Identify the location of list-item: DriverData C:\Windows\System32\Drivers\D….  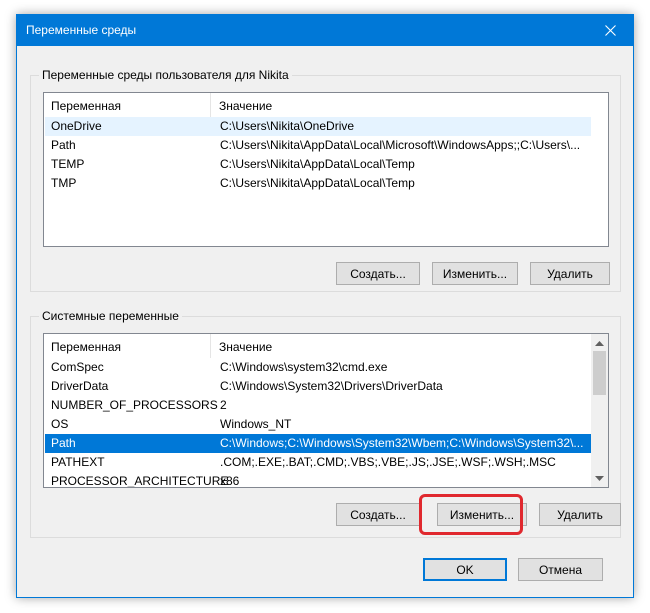
(318, 386).